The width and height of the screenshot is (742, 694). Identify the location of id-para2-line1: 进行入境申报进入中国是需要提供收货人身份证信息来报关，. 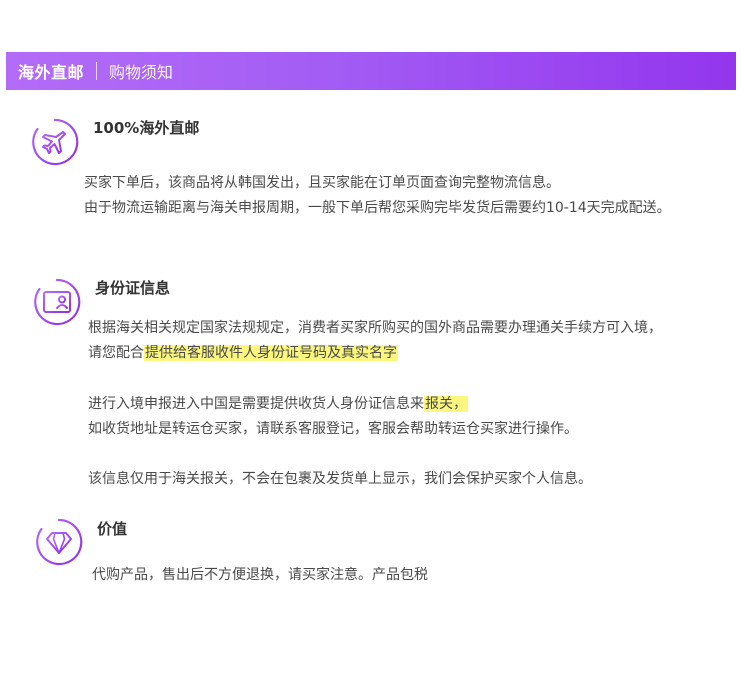
(278, 404).